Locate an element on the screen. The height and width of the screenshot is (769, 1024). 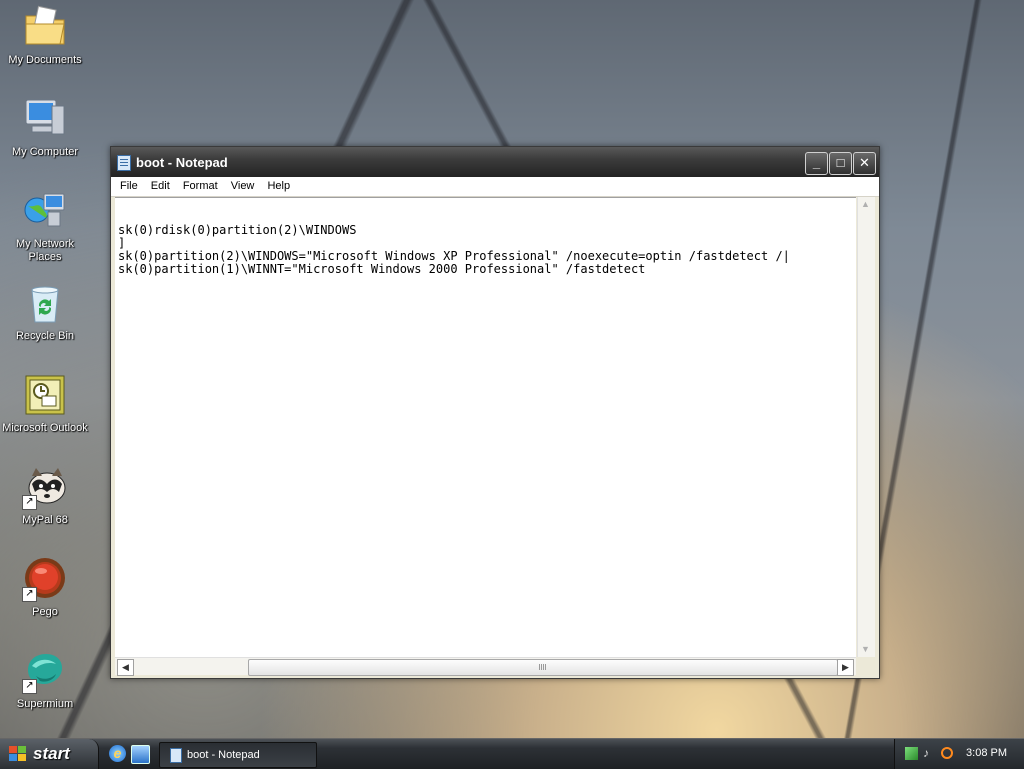
desktop-icon-my-network-places: My Network Places is located at coordinates (45, 226).